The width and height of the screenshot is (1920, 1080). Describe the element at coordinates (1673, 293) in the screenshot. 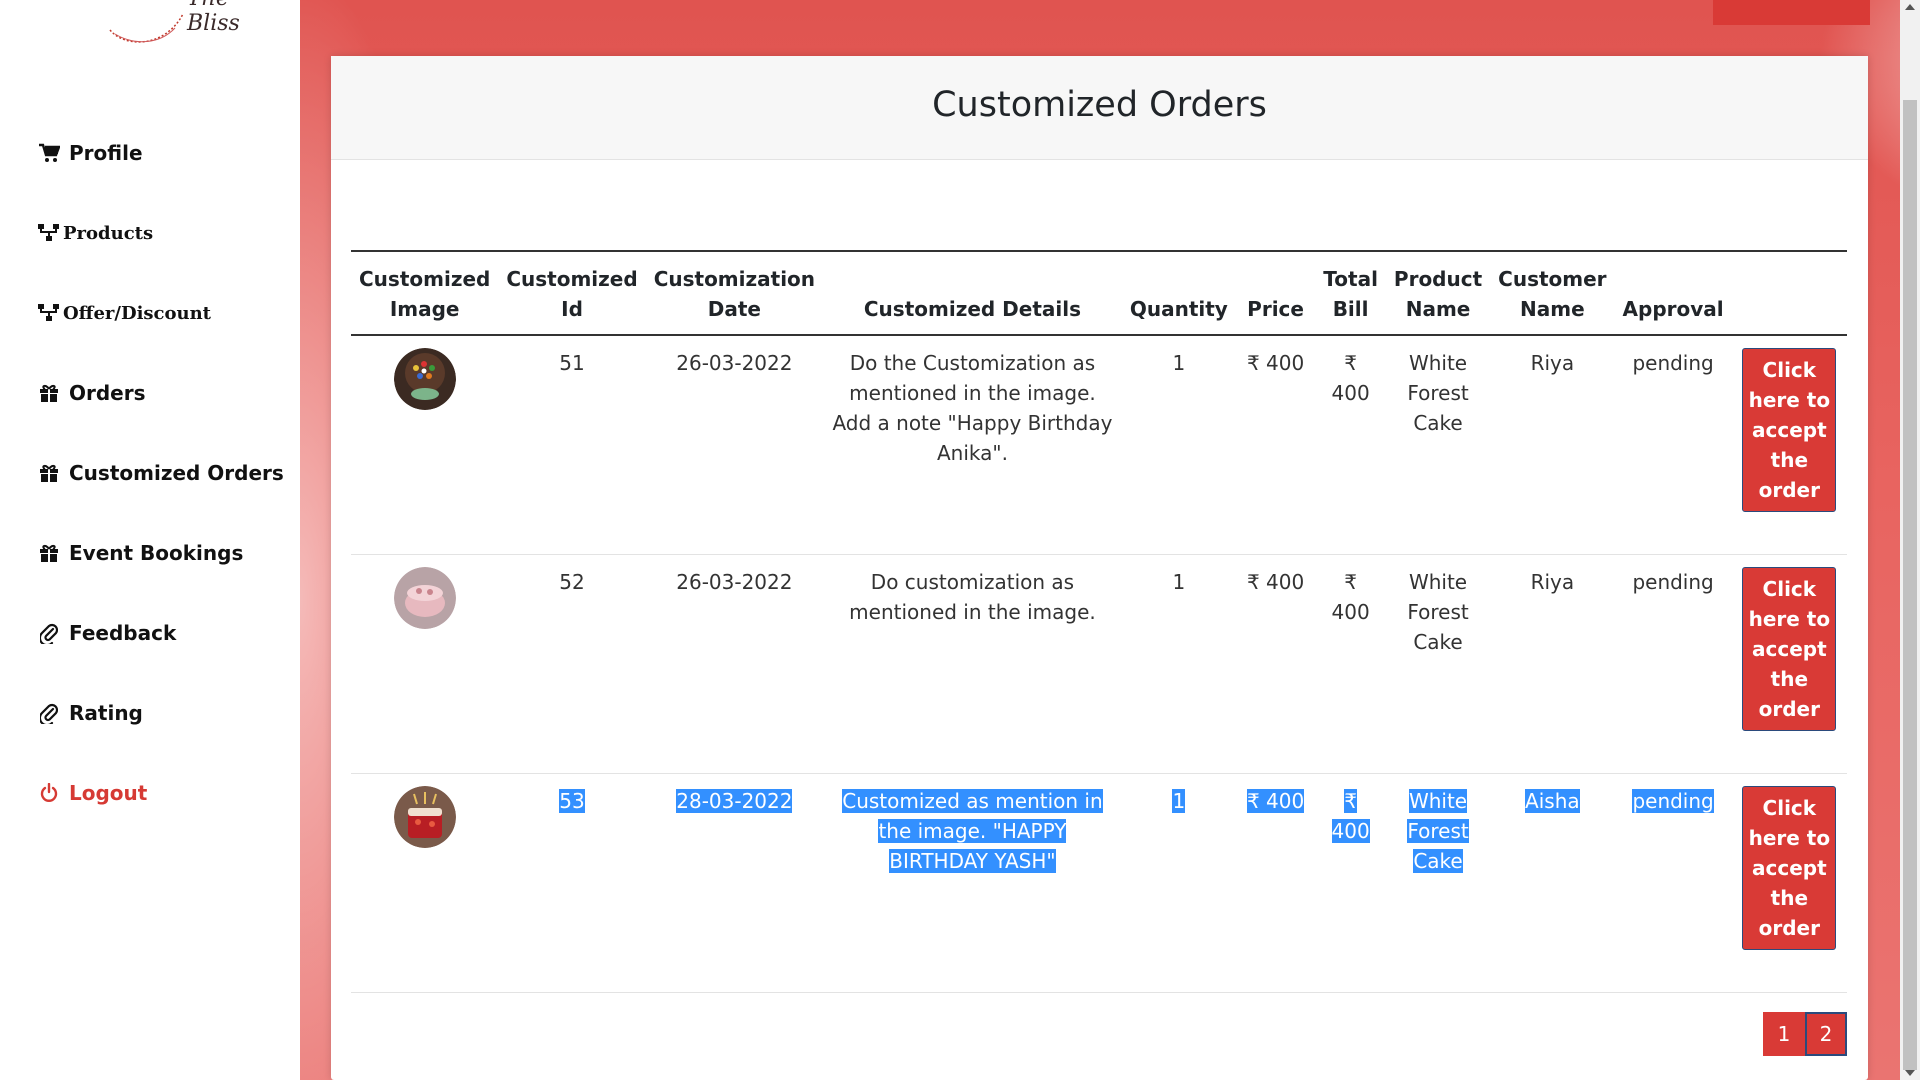

I see `col-header-approval: Approval` at that location.